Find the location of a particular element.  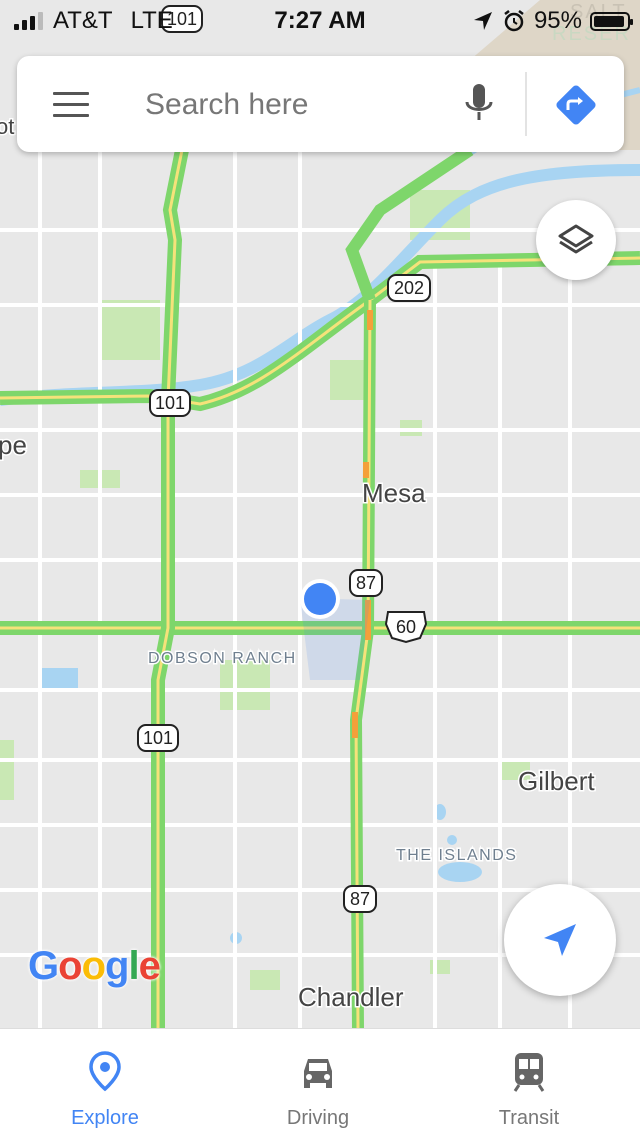

map-layers-button is located at coordinates (576, 240).